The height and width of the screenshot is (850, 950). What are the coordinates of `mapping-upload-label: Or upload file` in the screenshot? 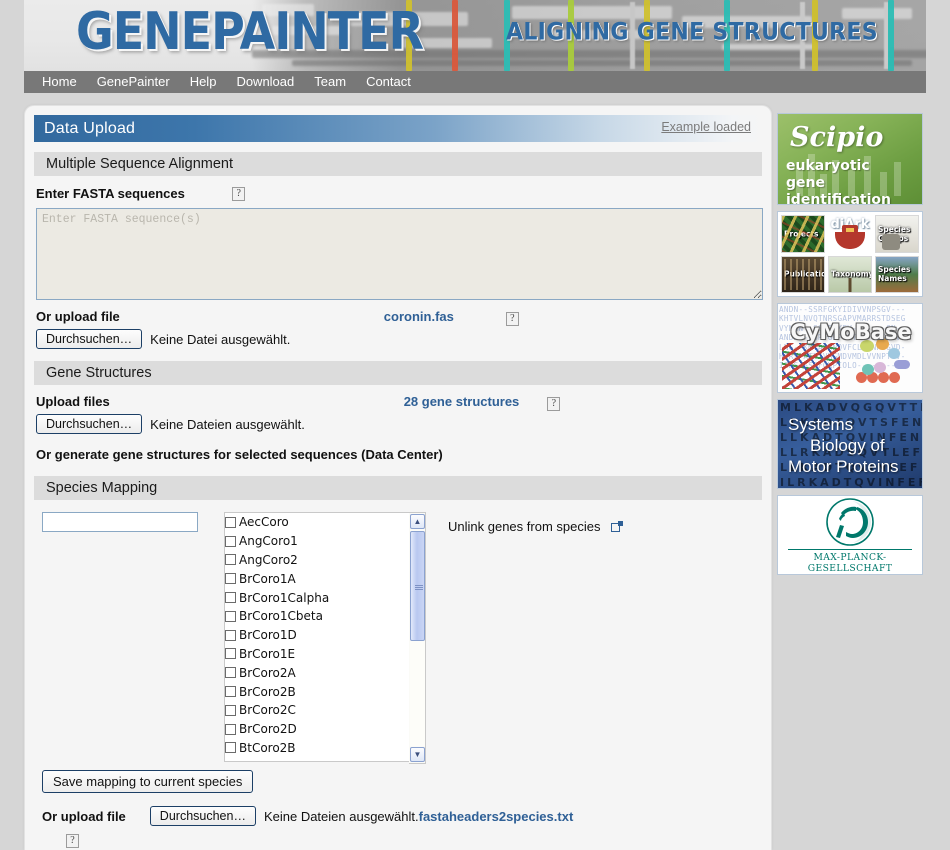 It's located at (84, 816).